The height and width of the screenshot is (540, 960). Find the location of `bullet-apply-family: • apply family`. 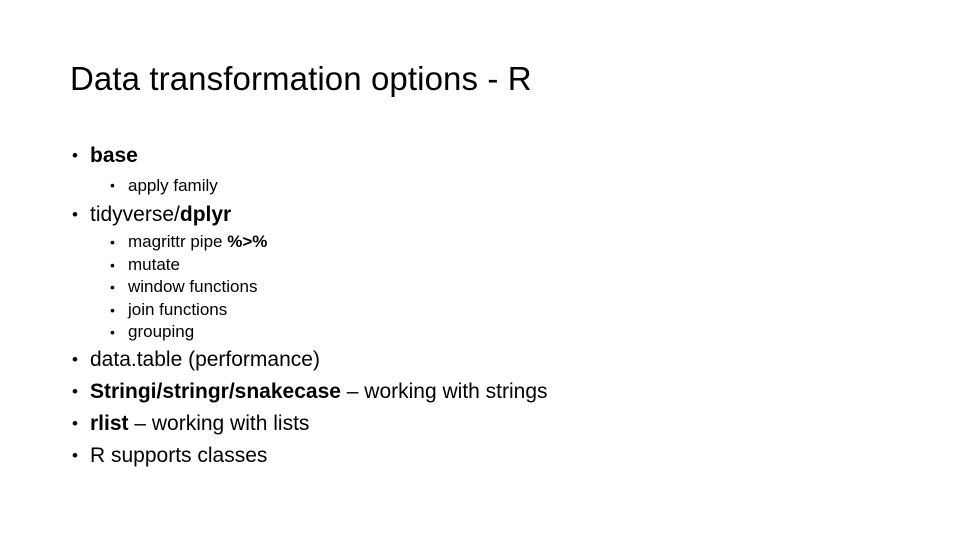

bullet-apply-family: • apply family is located at coordinates (482, 185).